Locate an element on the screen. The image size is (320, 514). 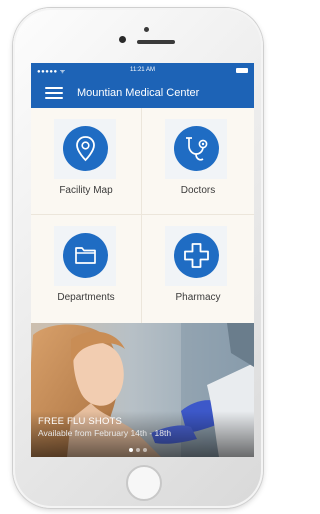
banner-title: FREE FLU SHOTS is located at coordinates (80, 421).